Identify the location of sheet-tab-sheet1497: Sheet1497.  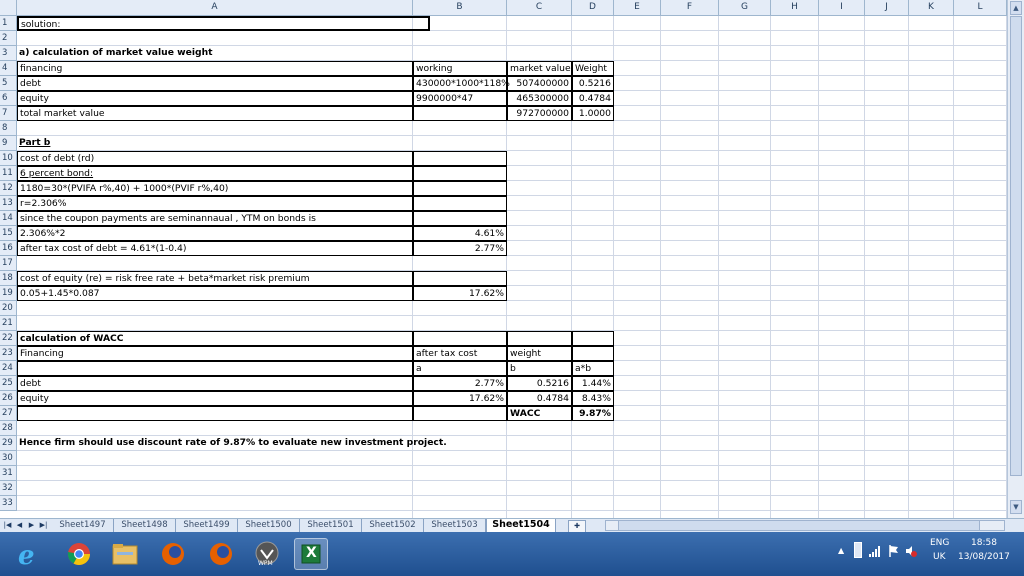
(83, 525).